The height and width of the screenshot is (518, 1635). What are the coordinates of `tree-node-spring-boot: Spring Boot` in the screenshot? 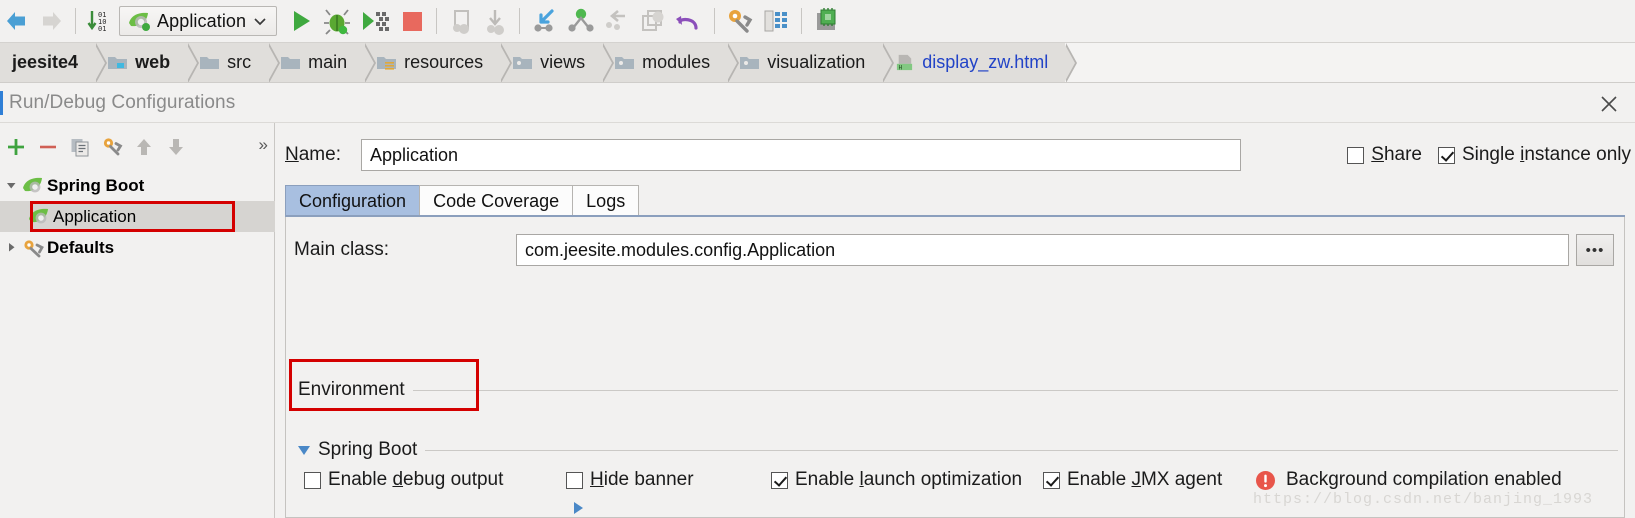 It's located at (137, 185).